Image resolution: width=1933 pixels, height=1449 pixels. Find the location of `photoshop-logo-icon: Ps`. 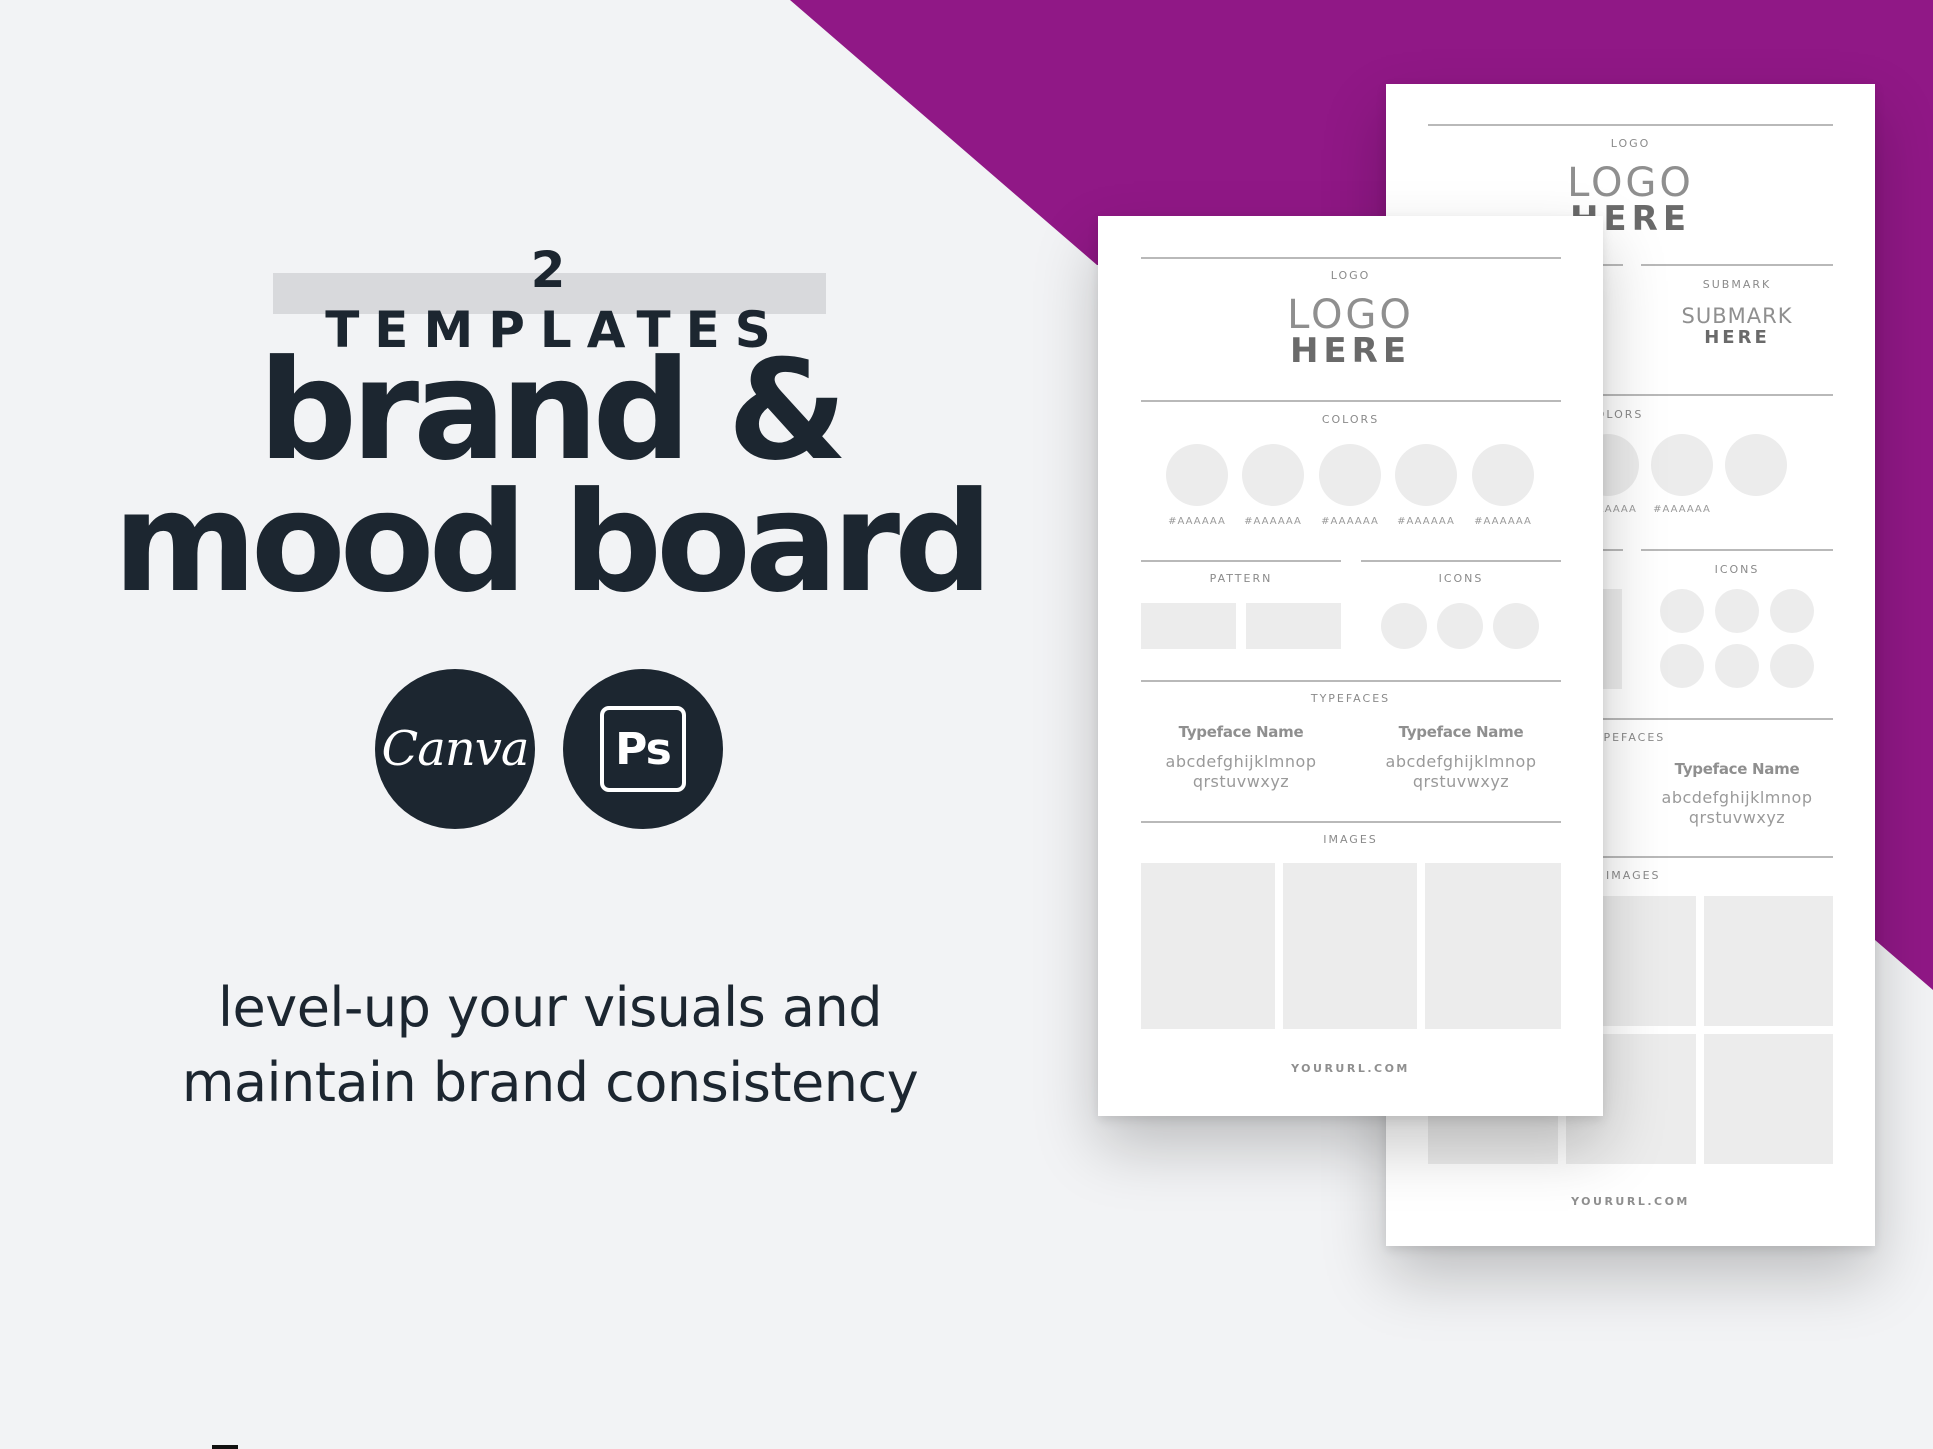

photoshop-logo-icon: Ps is located at coordinates (643, 749).